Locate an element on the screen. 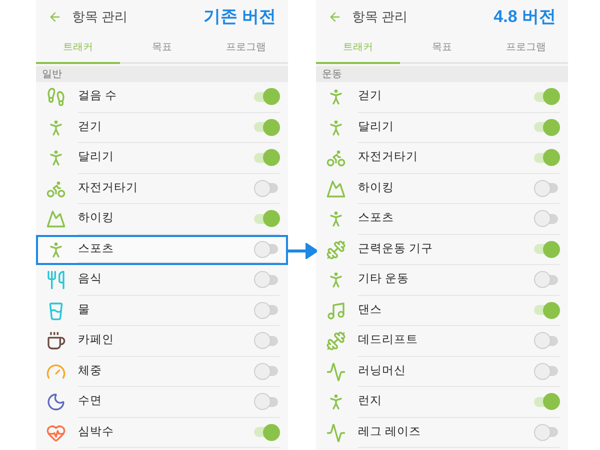  deadlift-icon is located at coordinates (336, 341).